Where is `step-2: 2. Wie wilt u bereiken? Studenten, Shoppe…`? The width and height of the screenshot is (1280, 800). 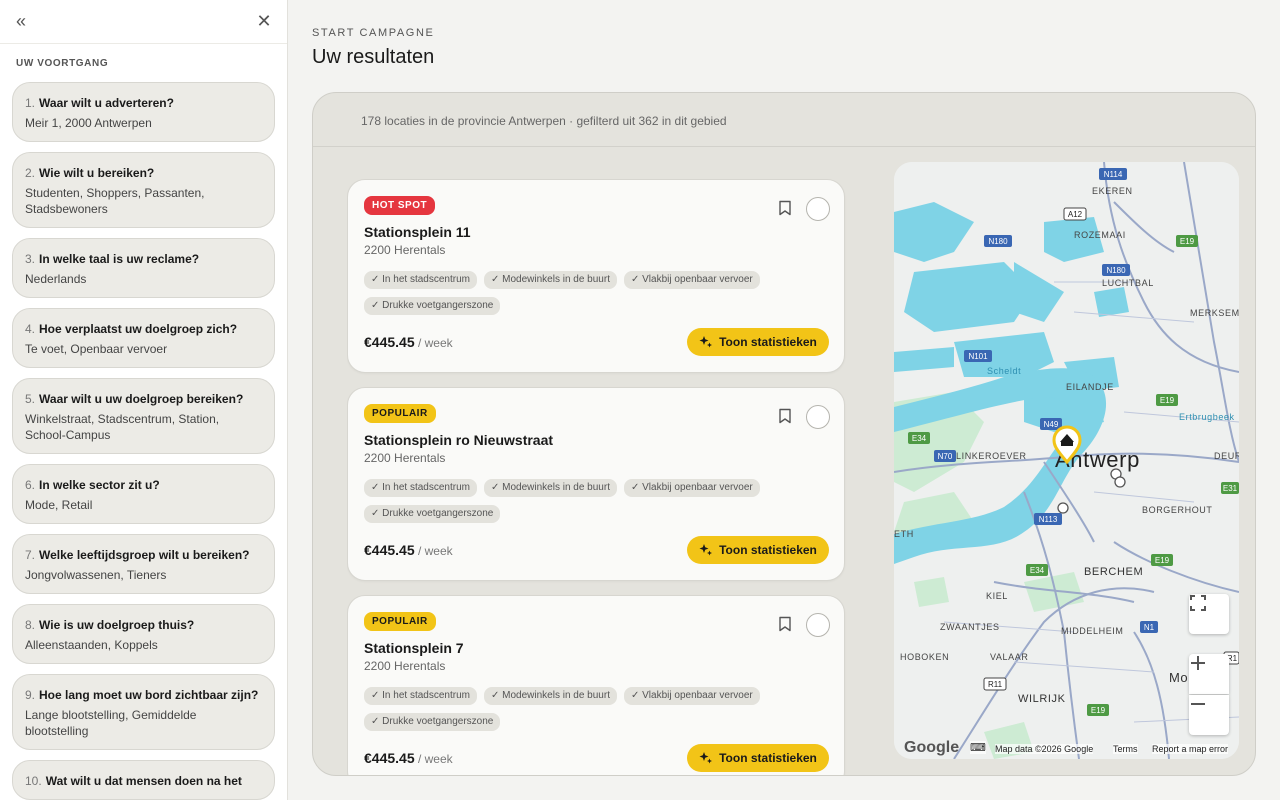
step-2: 2. Wie wilt u bereiken? Studenten, Shoppe… is located at coordinates (143, 190).